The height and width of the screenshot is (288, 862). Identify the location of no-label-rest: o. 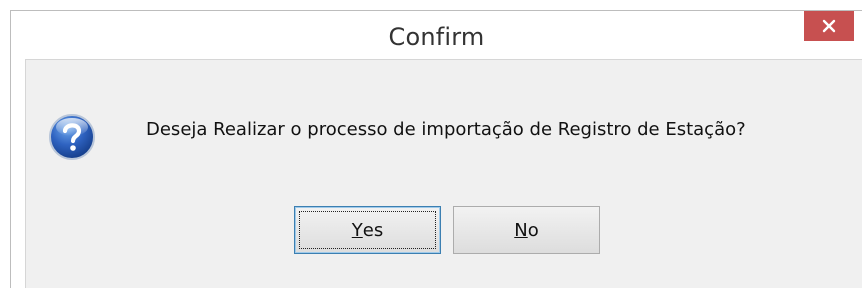
(533, 230).